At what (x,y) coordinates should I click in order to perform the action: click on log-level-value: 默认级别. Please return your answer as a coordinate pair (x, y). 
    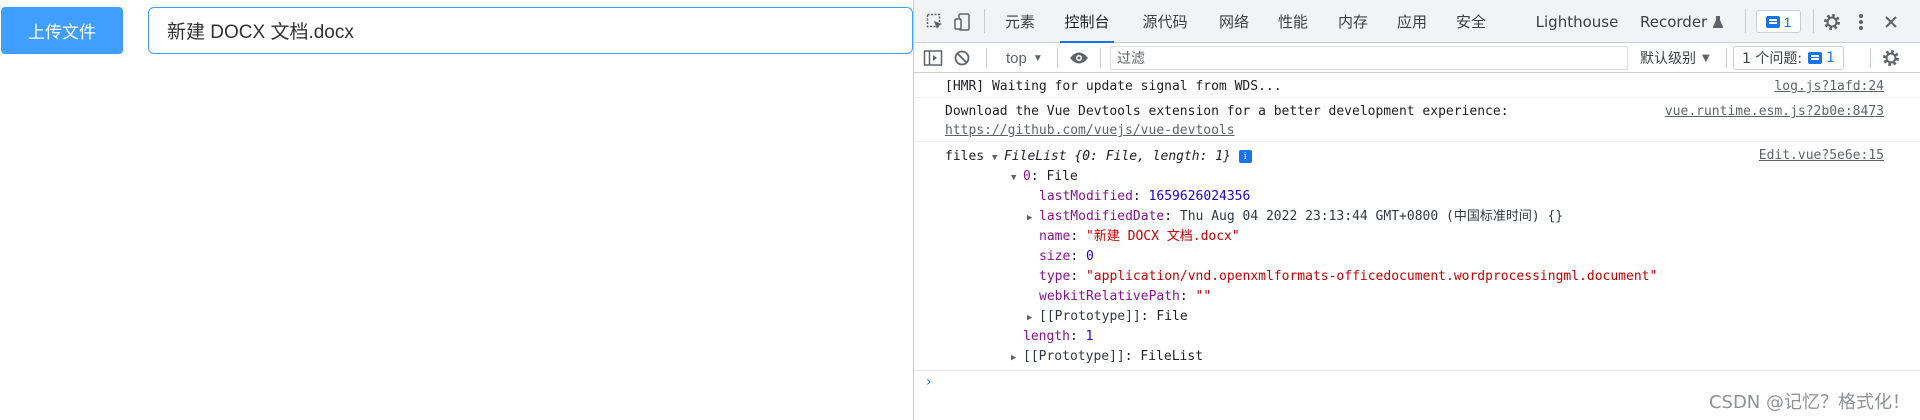
    Looking at the image, I should click on (1668, 59).